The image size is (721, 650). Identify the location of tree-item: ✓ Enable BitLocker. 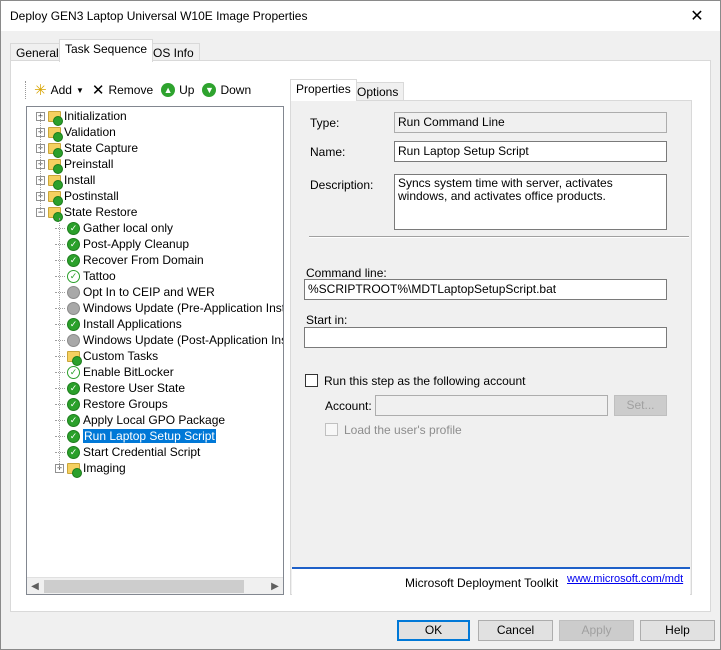
(114, 372).